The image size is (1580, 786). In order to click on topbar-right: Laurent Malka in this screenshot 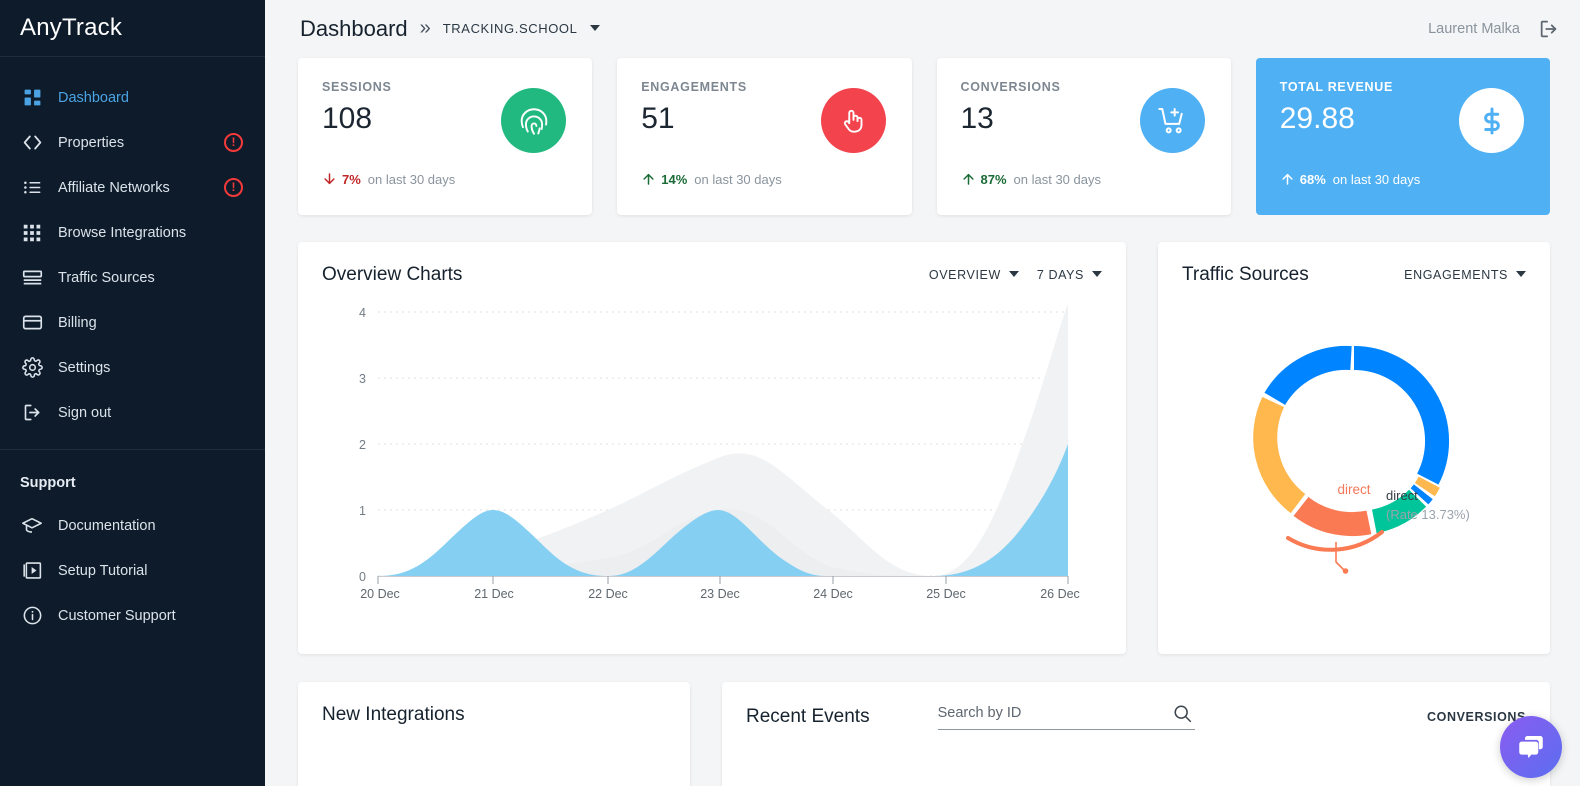, I will do `click(1494, 29)`.